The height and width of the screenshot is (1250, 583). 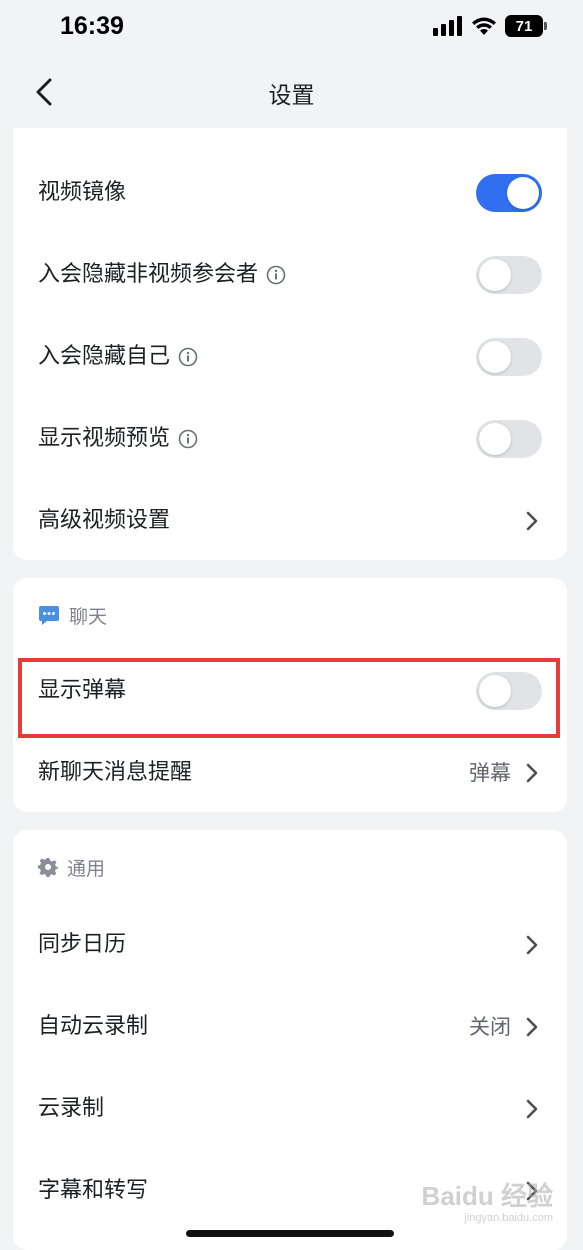 I want to click on chat-section-title: 聊天, so click(x=88, y=616).